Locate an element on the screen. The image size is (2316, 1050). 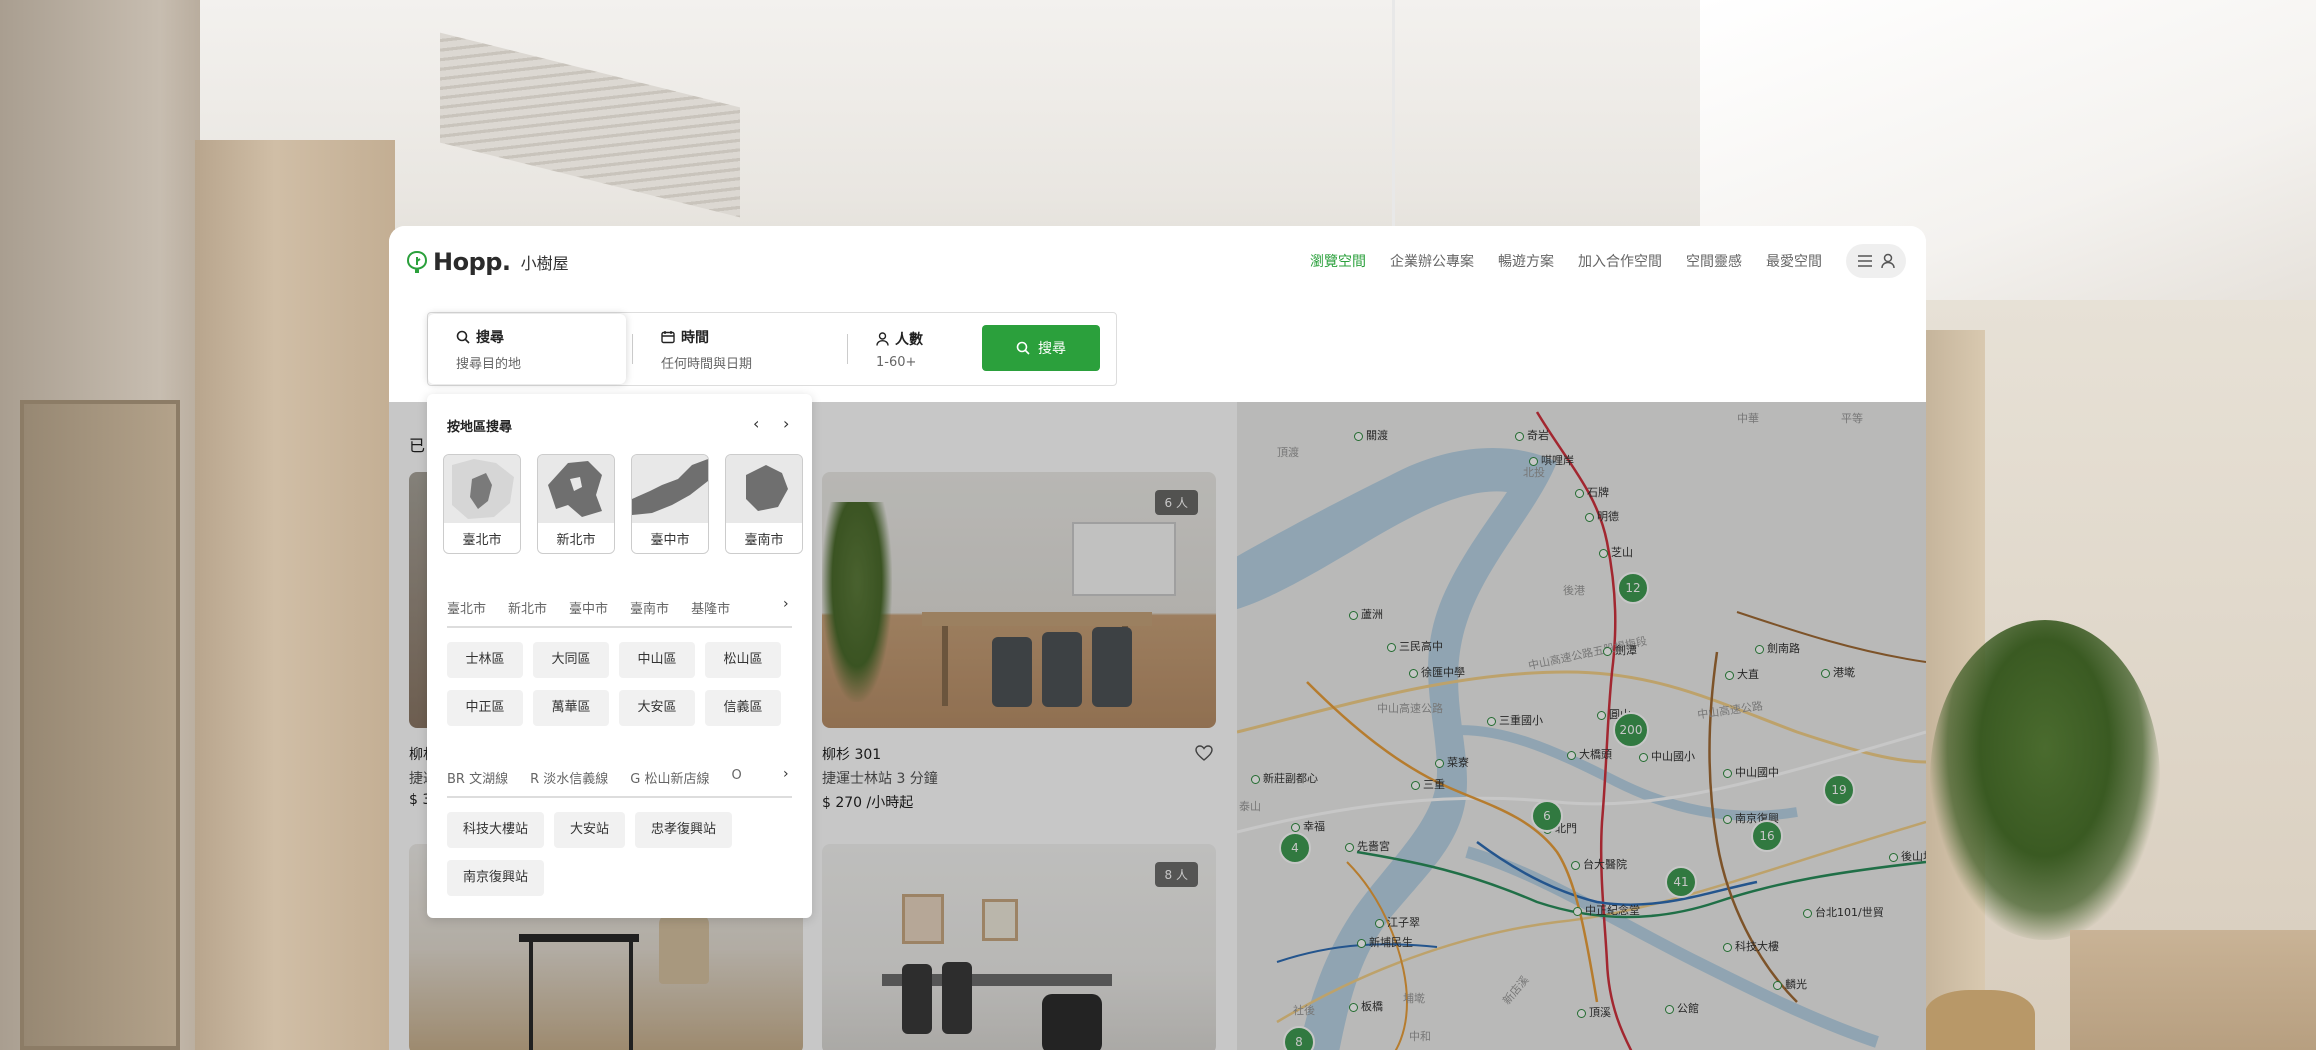
city-tab: 臺中市 is located at coordinates (588, 607).